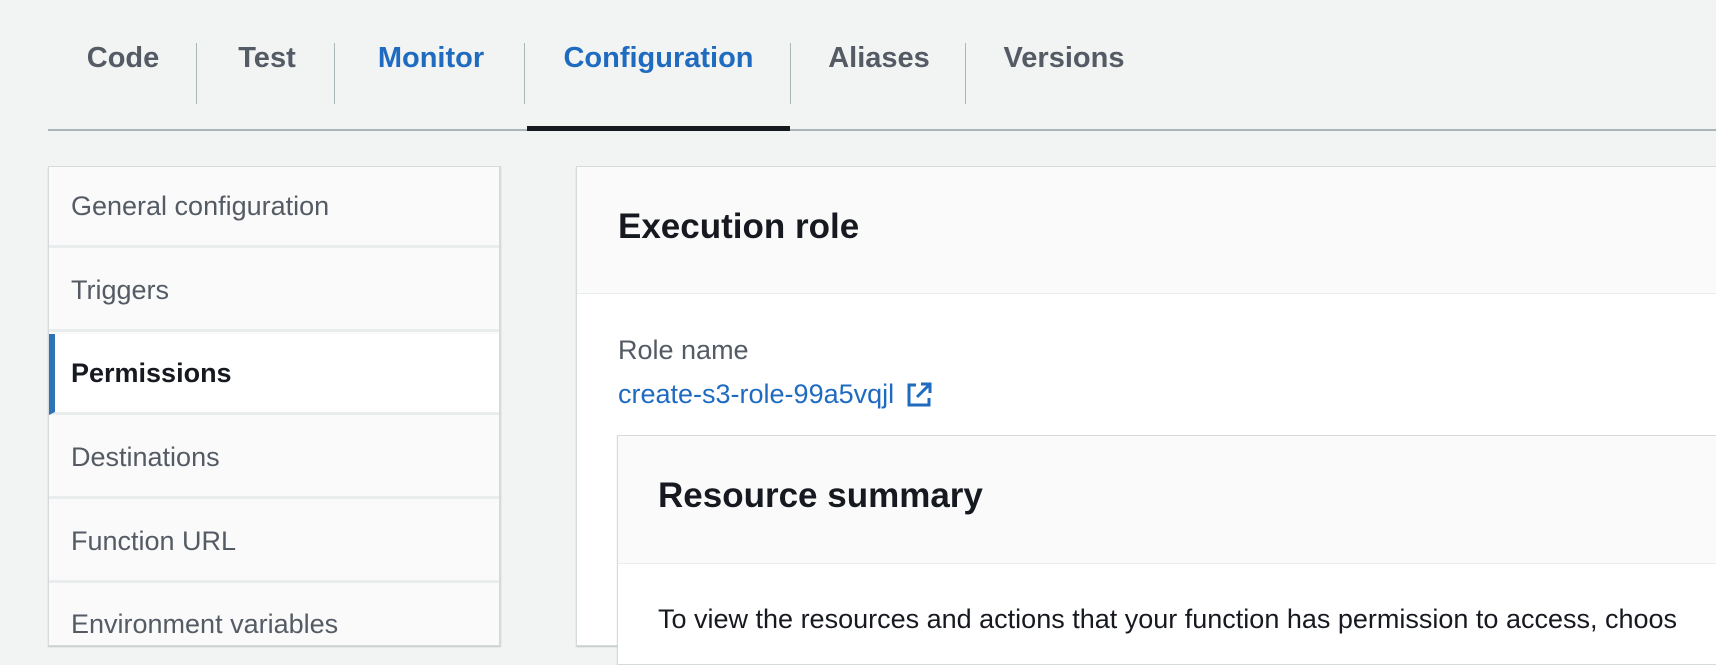 Image resolution: width=1716 pixels, height=665 pixels. Describe the element at coordinates (879, 57) in the screenshot. I see `tab-aliases: Aliases` at that location.